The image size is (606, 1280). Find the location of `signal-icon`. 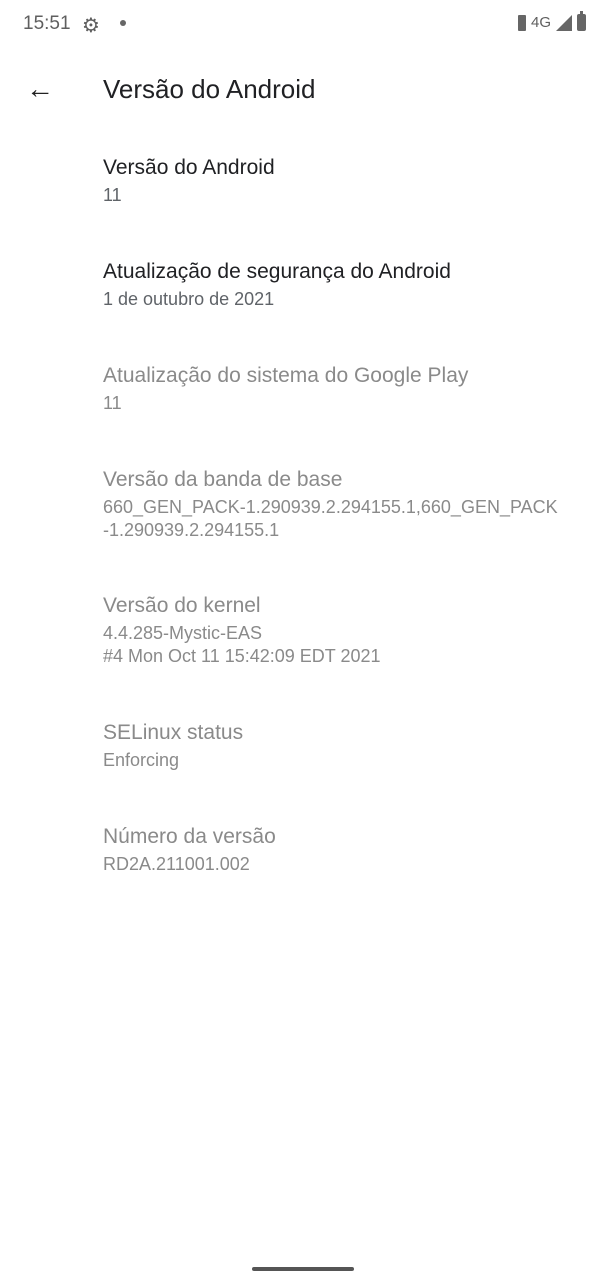

signal-icon is located at coordinates (564, 22).